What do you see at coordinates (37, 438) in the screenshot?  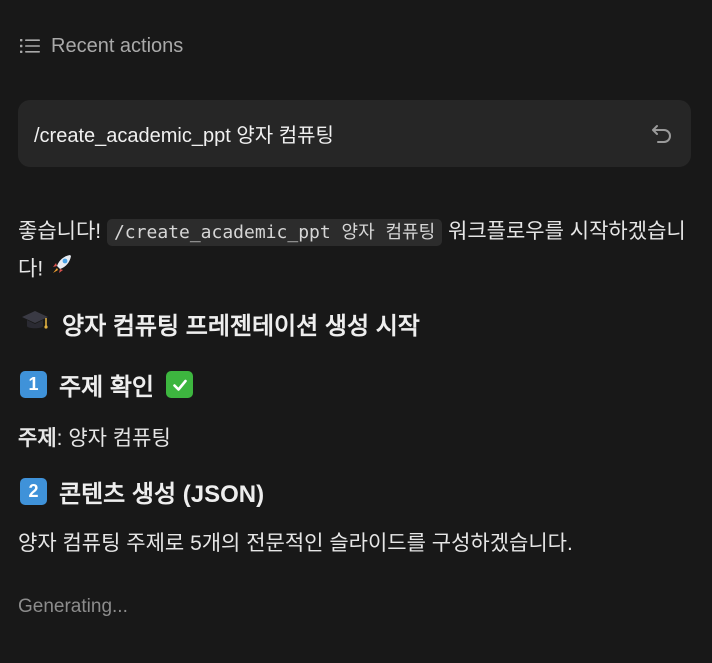 I see `topic-label: 주제` at bounding box center [37, 438].